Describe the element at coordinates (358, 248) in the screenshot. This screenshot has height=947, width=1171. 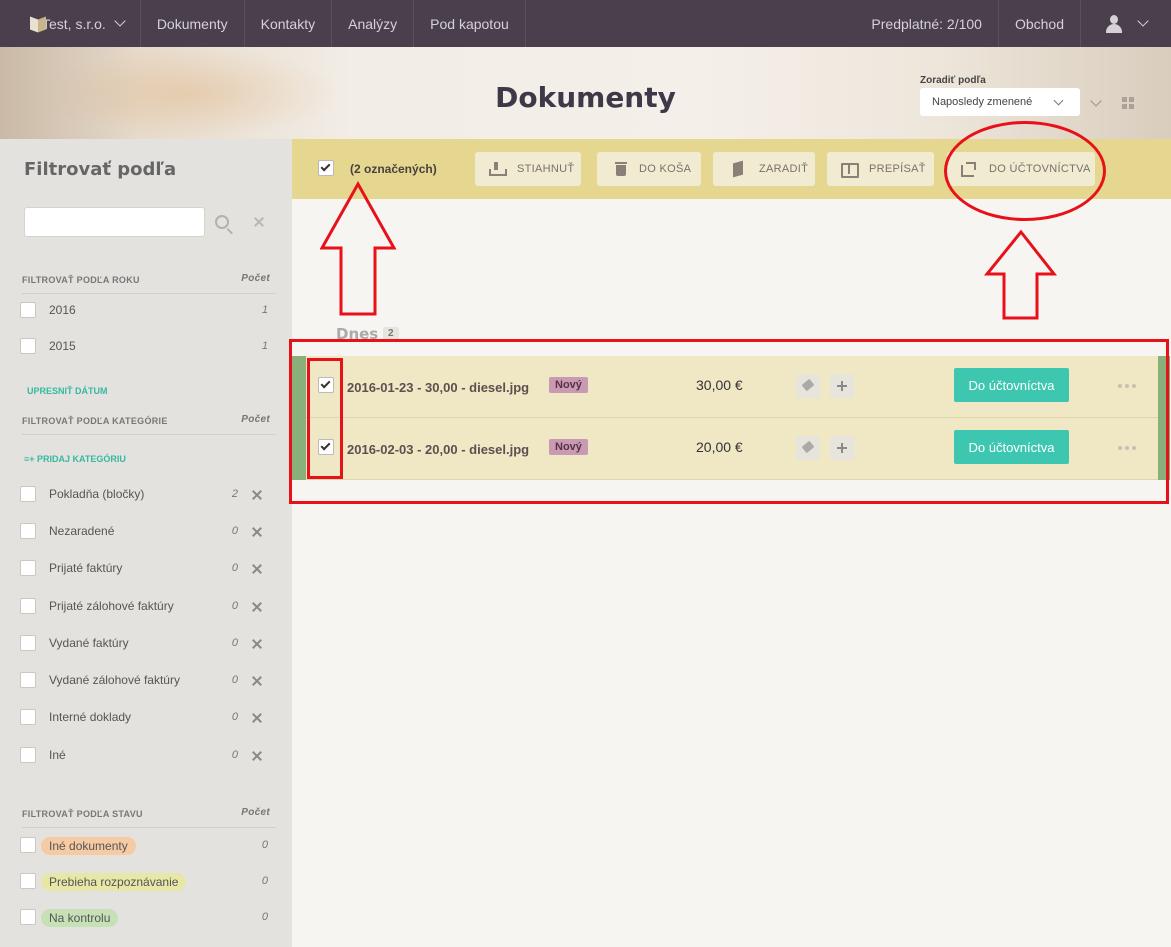
I see `annotation-arrow-up-left` at that location.